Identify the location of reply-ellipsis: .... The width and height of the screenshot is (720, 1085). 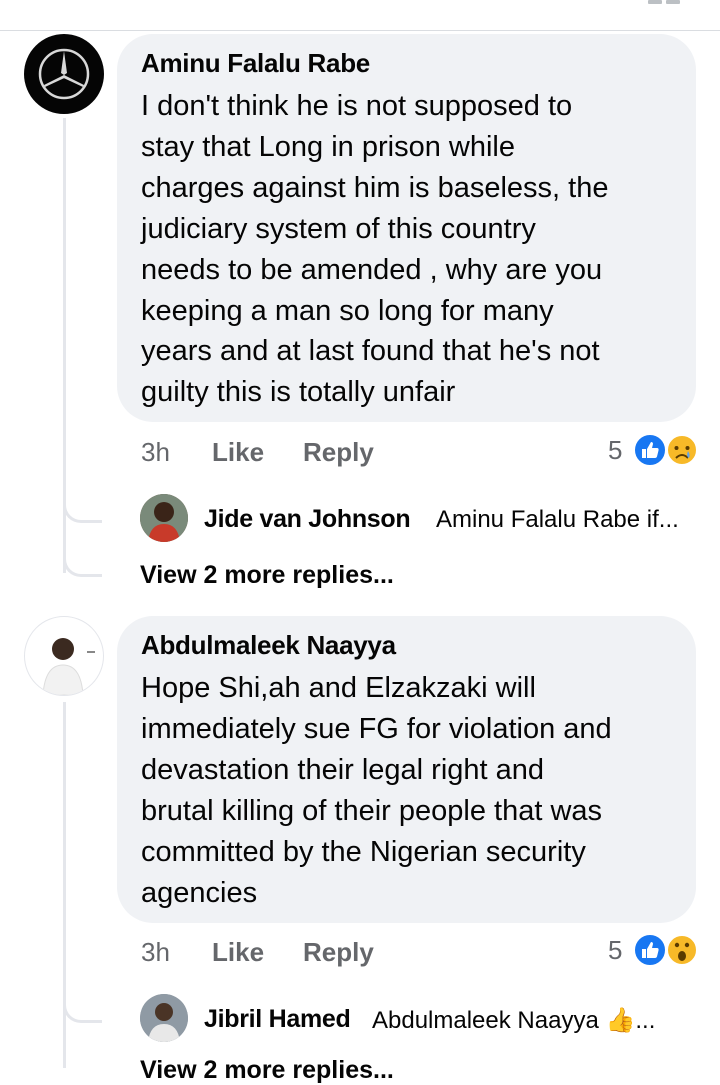
(645, 1020).